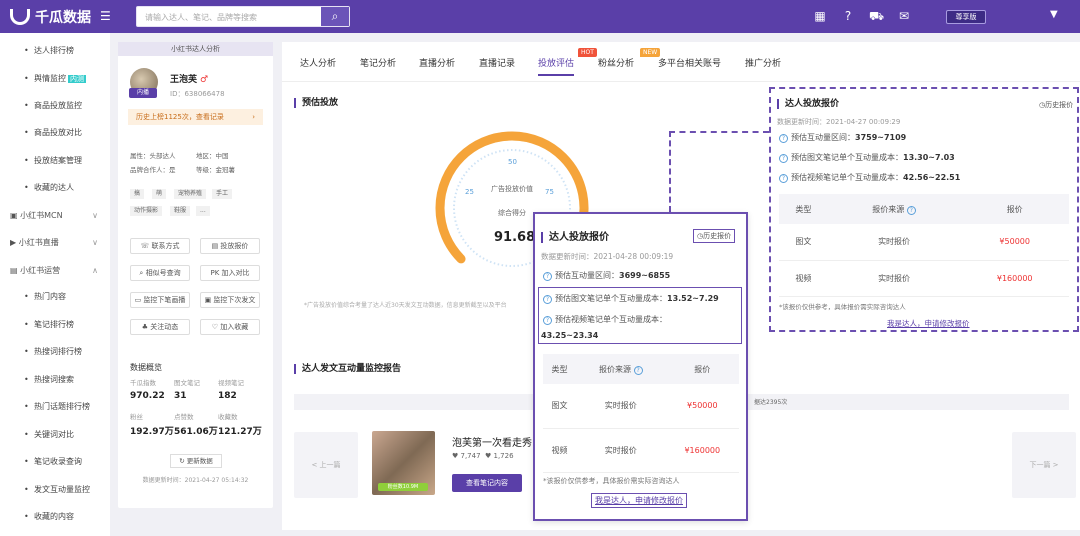  Describe the element at coordinates (763, 62) in the screenshot. I see `tab-promotion-analysis: 推广分析` at that location.